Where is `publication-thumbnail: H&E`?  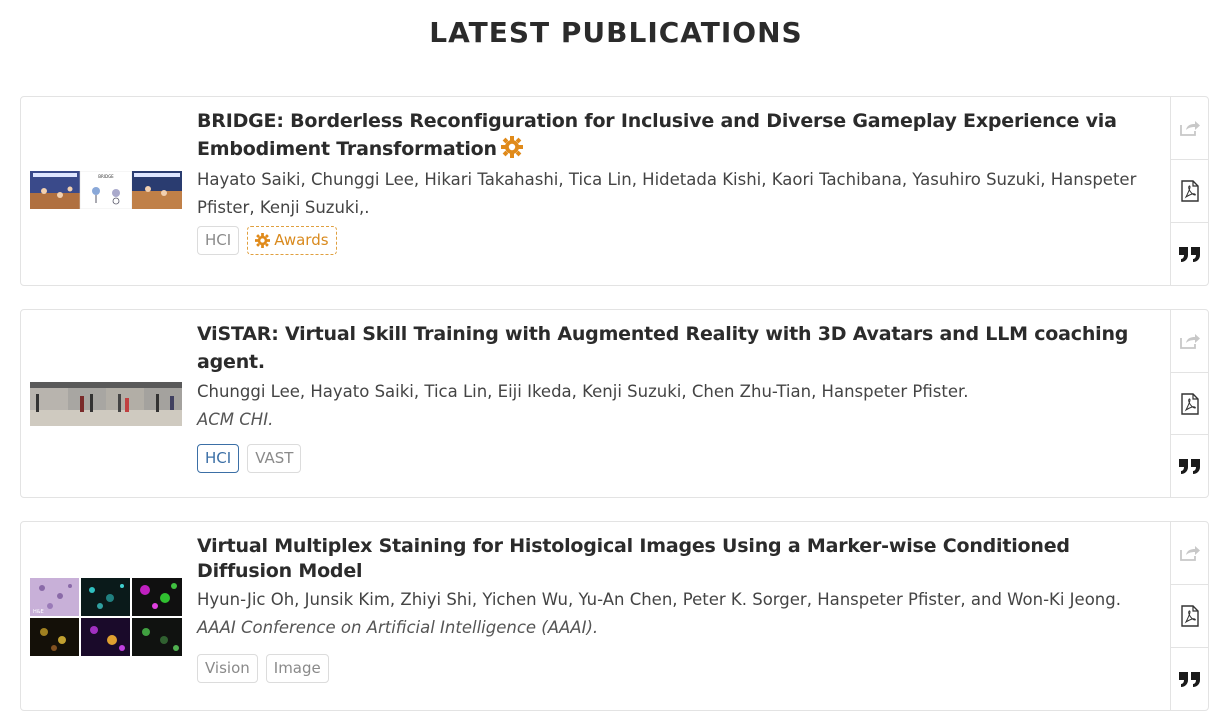 publication-thumbnail: H&E is located at coordinates (106, 617).